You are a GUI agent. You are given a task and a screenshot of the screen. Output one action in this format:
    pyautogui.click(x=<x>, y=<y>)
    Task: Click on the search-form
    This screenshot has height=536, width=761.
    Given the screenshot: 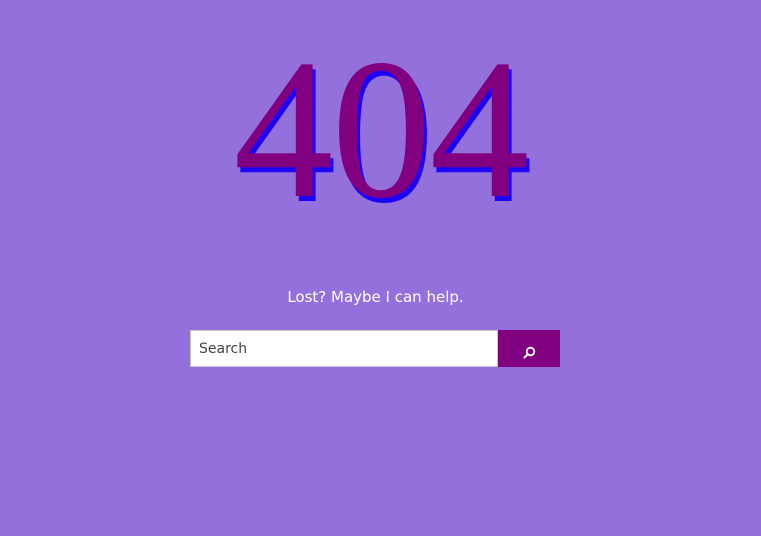 What is the action you would take?
    pyautogui.click(x=375, y=348)
    